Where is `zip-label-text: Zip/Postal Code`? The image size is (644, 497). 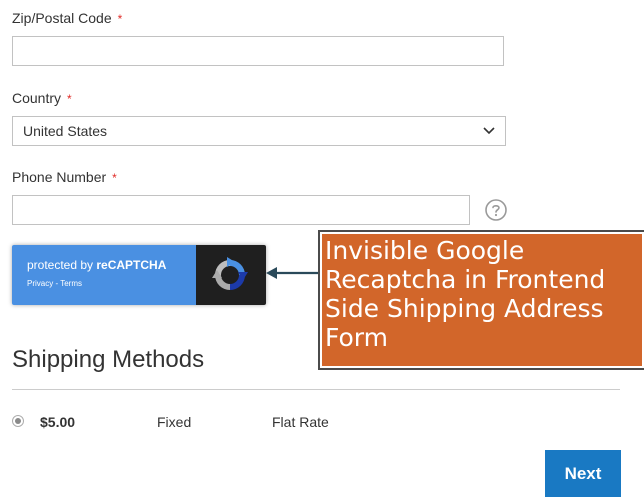
zip-label-text: Zip/Postal Code is located at coordinates (62, 18).